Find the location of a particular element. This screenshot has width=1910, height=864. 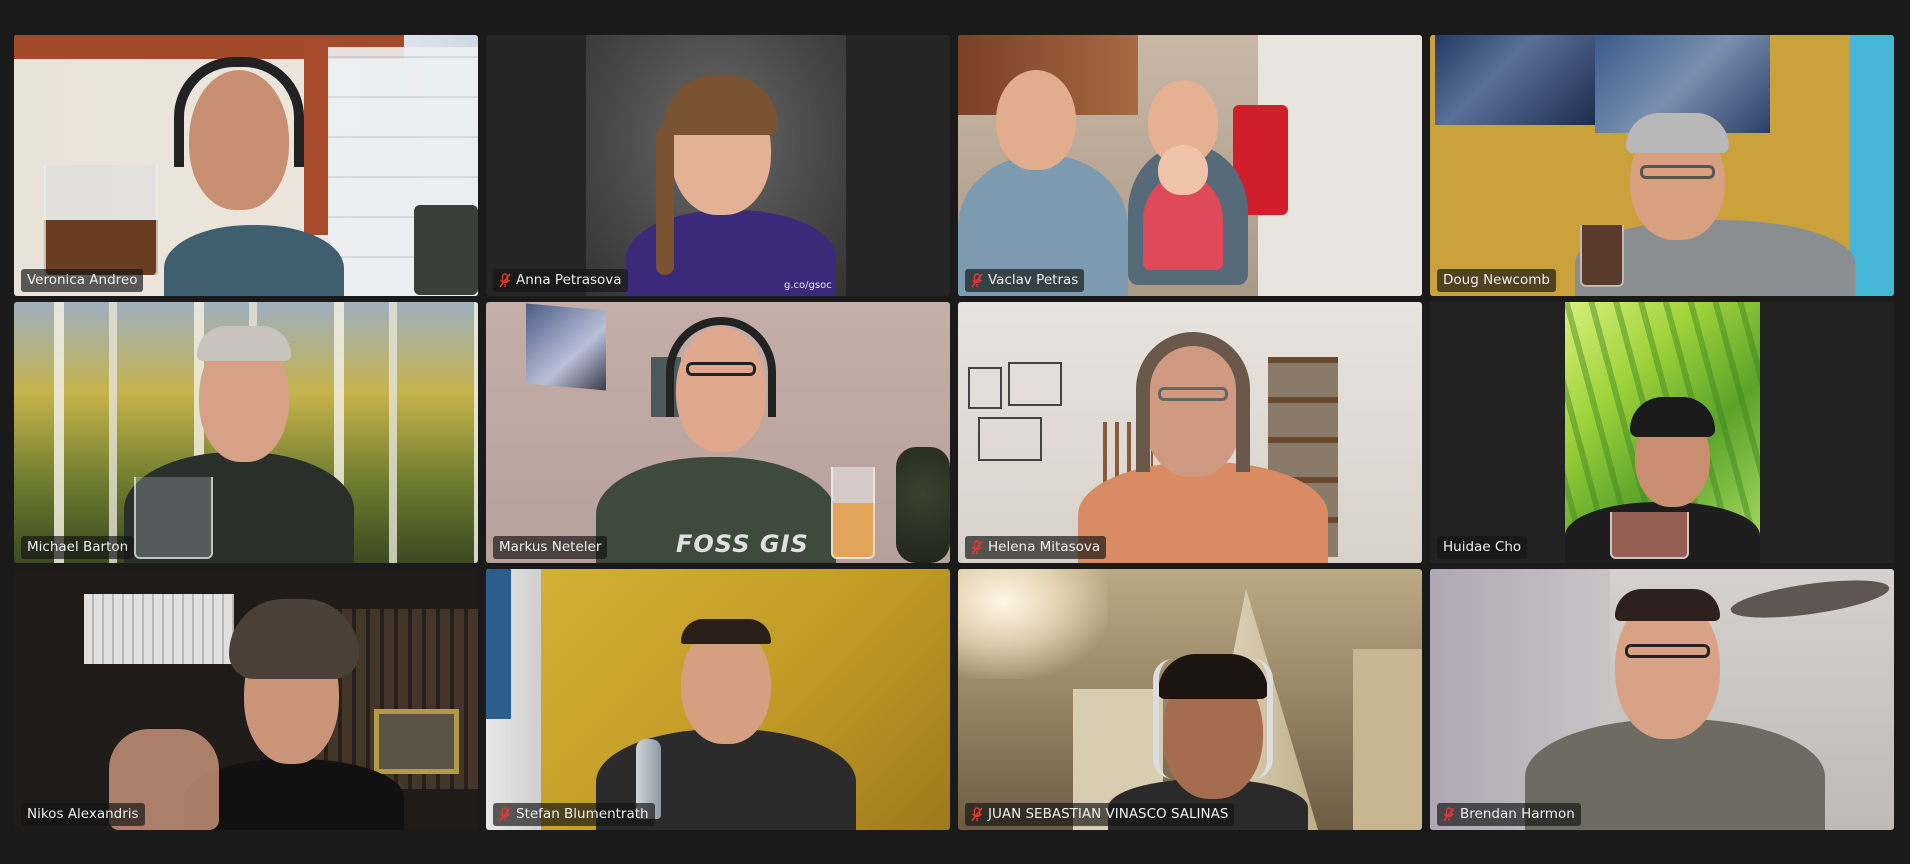

blue-wall is located at coordinates (1872, 165).